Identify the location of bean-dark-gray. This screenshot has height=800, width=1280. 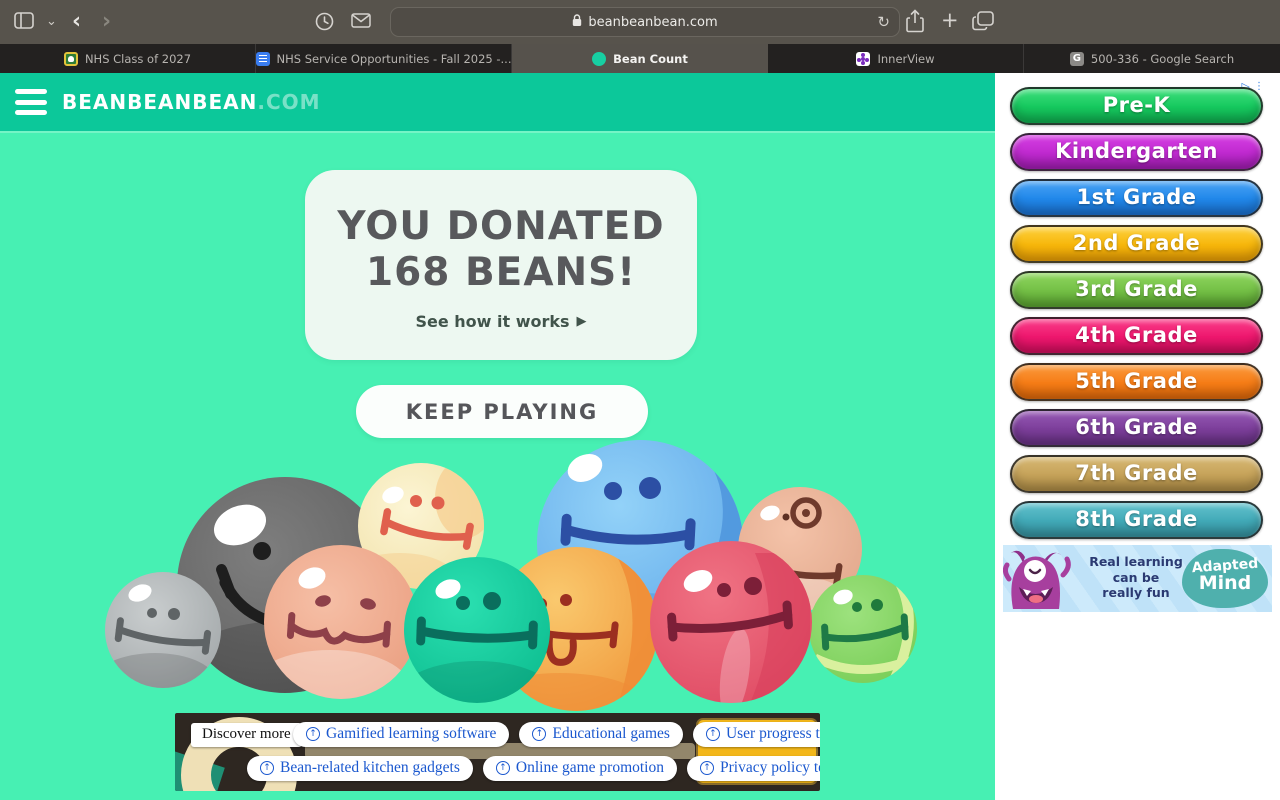
(285, 585).